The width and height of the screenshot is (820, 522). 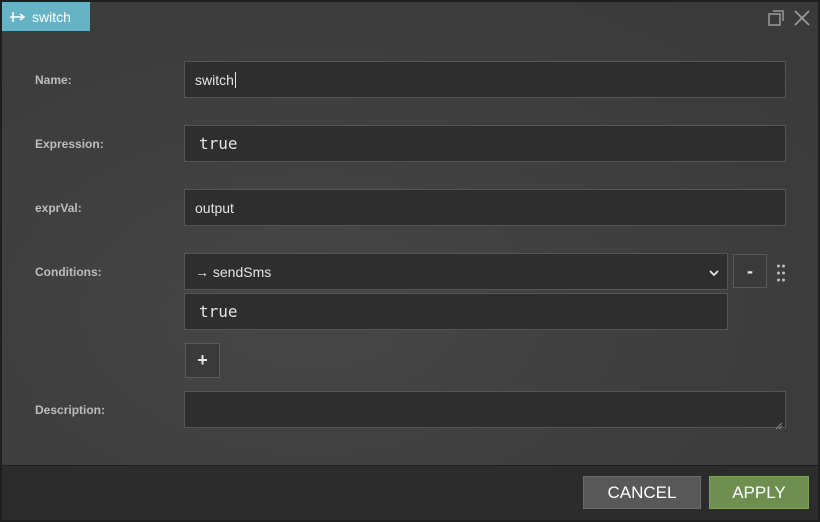 I want to click on chevron-down-icon, so click(x=714, y=271).